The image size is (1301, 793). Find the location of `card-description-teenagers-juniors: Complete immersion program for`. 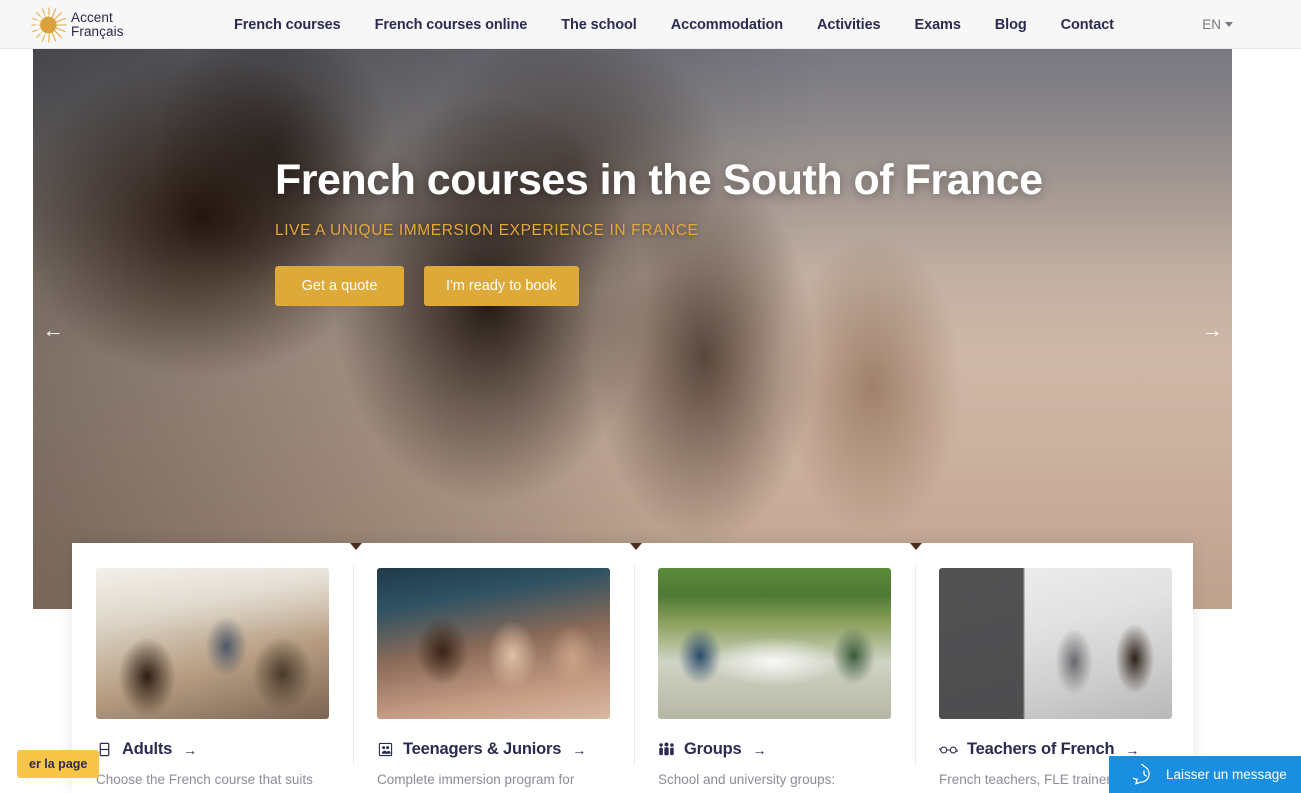

card-description-teenagers-juniors: Complete immersion program for is located at coordinates (476, 779).